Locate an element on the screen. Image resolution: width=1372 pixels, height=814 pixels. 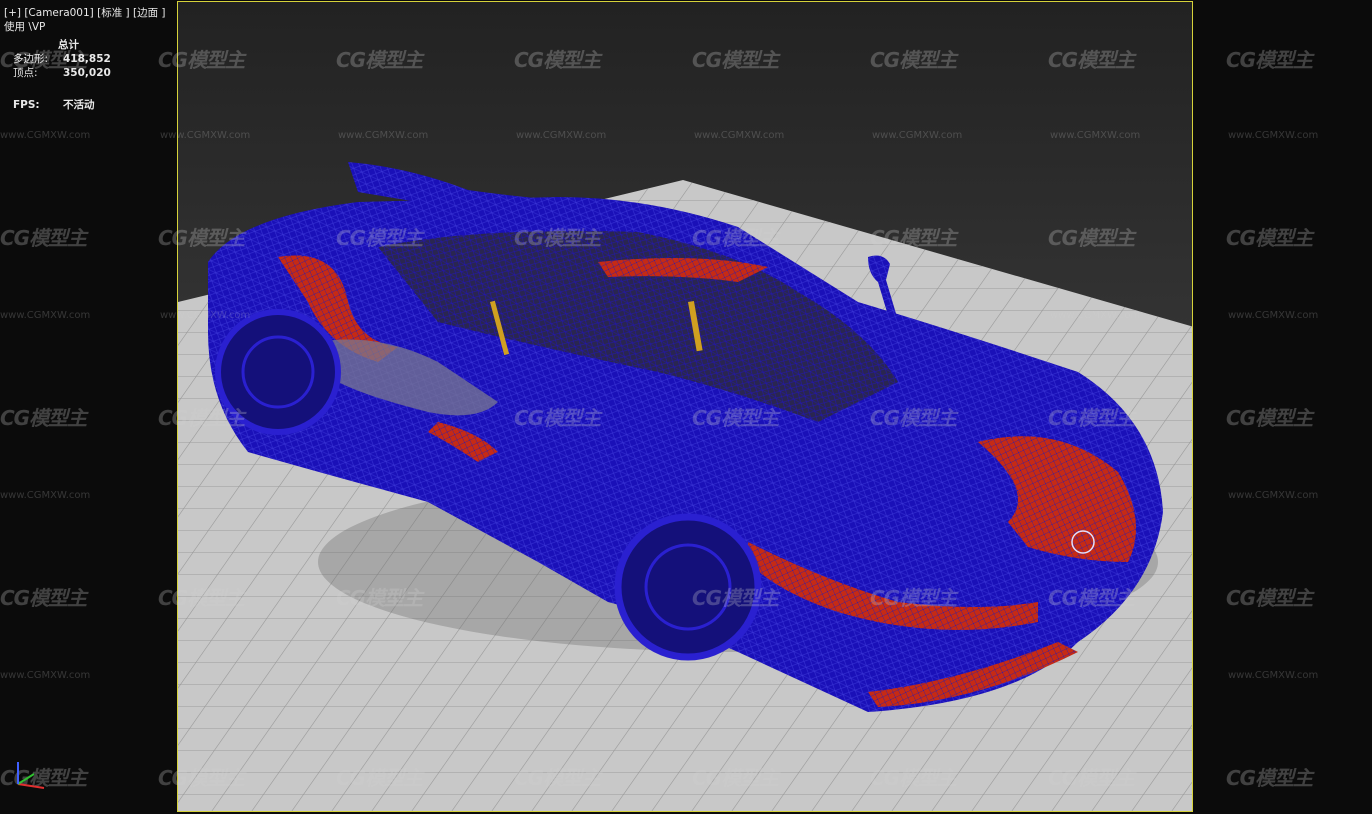
stats-header: 总计 is located at coordinates (68, 45).